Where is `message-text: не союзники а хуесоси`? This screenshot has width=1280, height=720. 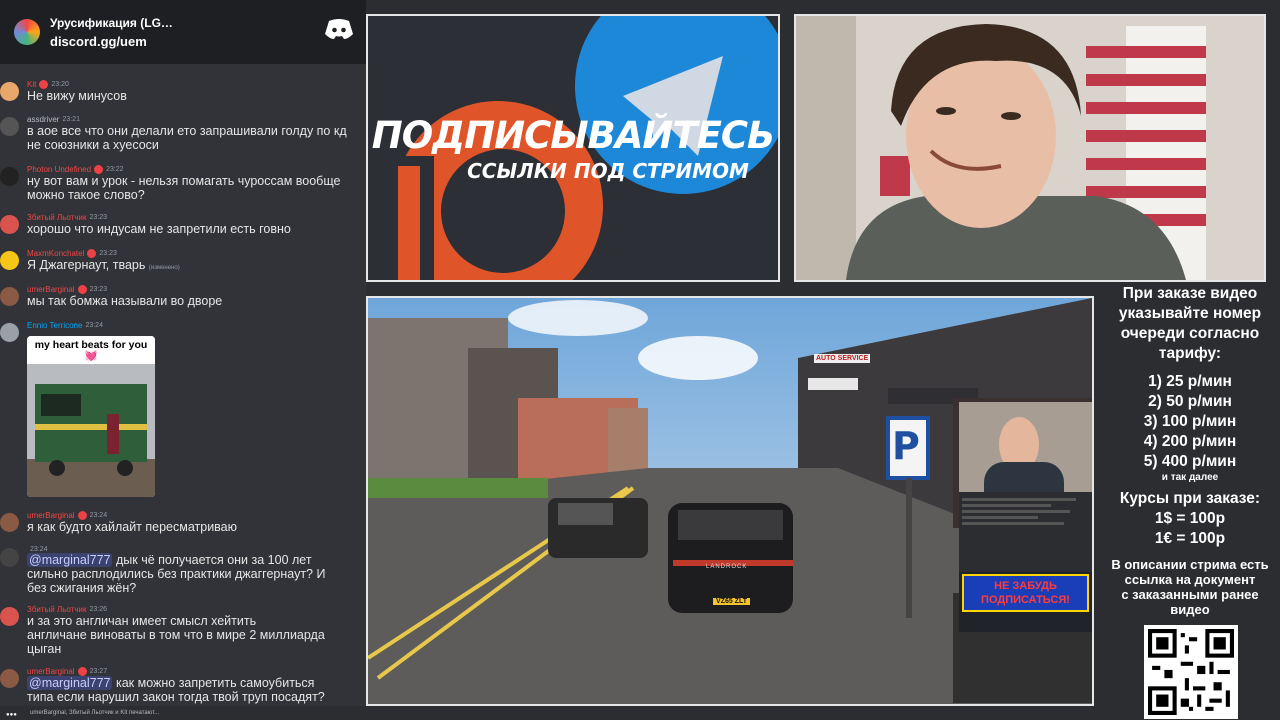 message-text: не союзники а хуесоси is located at coordinates (93, 145).